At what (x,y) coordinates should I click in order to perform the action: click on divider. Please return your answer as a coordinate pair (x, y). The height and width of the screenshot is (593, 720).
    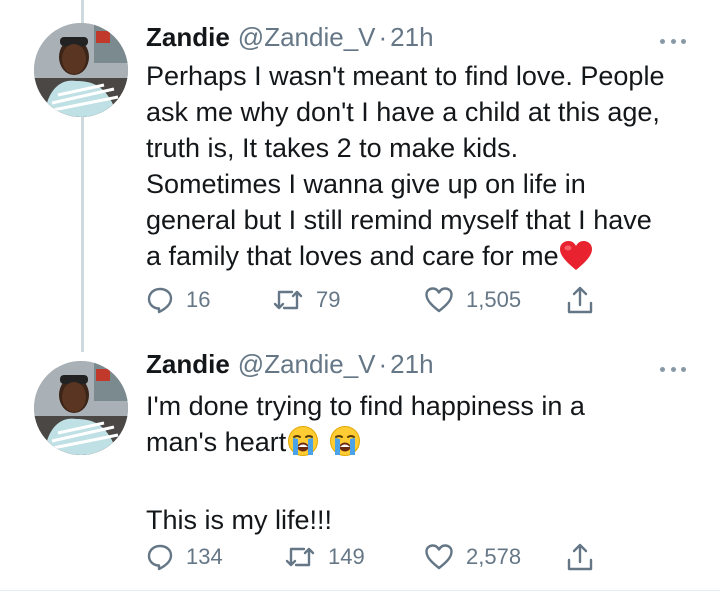
    Looking at the image, I should click on (360, 590).